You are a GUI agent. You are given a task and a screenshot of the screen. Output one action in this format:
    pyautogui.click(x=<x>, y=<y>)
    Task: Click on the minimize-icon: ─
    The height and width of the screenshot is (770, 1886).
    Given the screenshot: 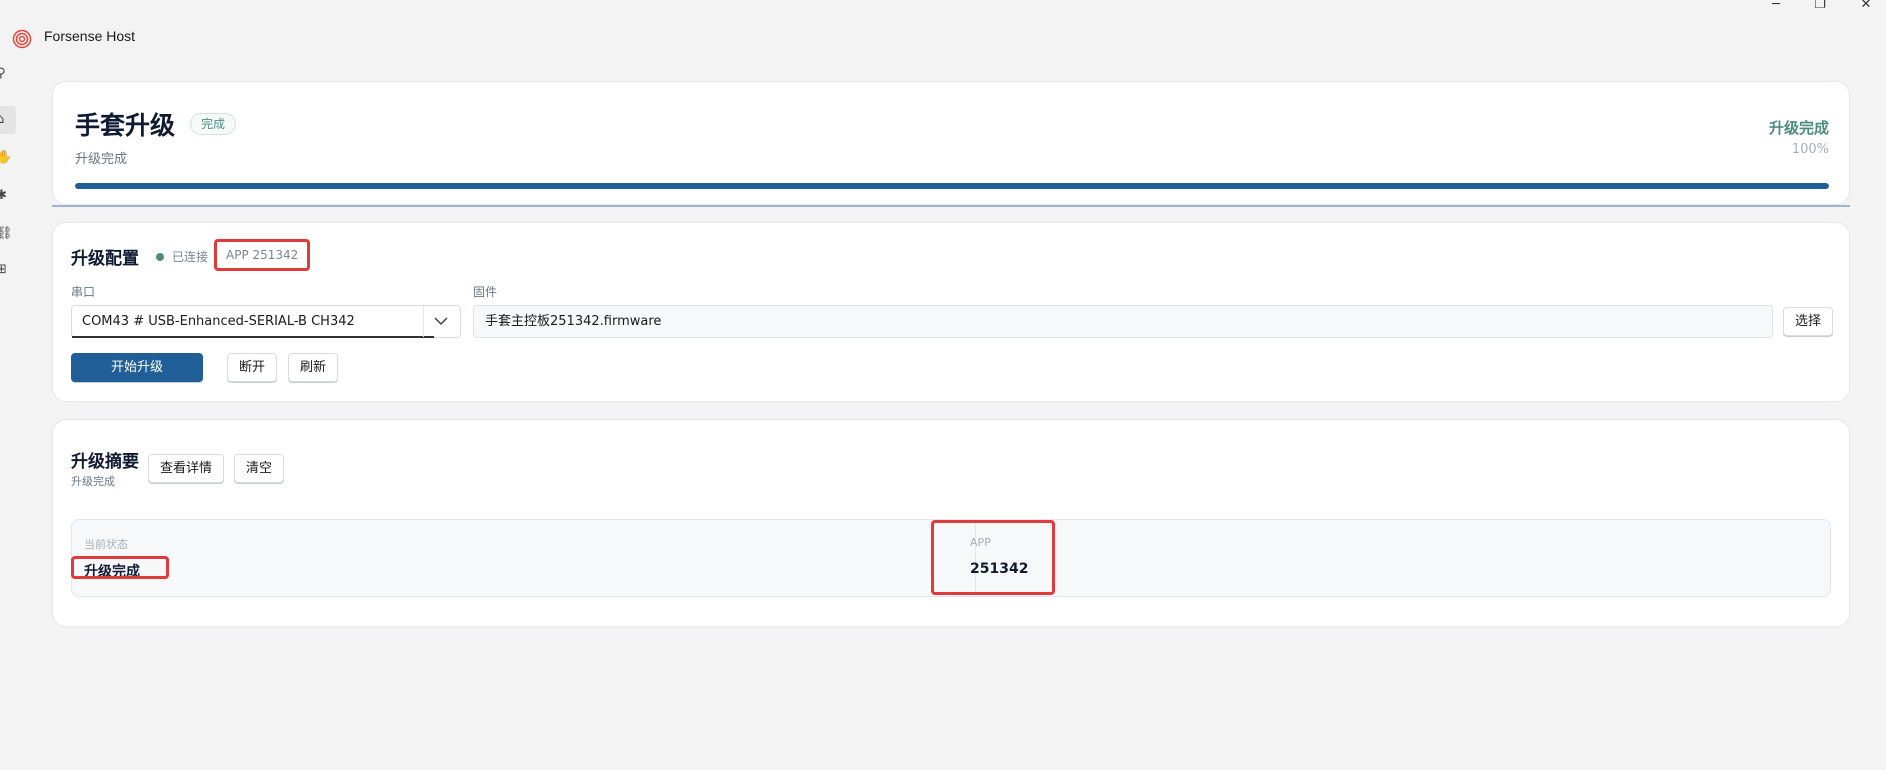 What is the action you would take?
    pyautogui.click(x=1776, y=6)
    